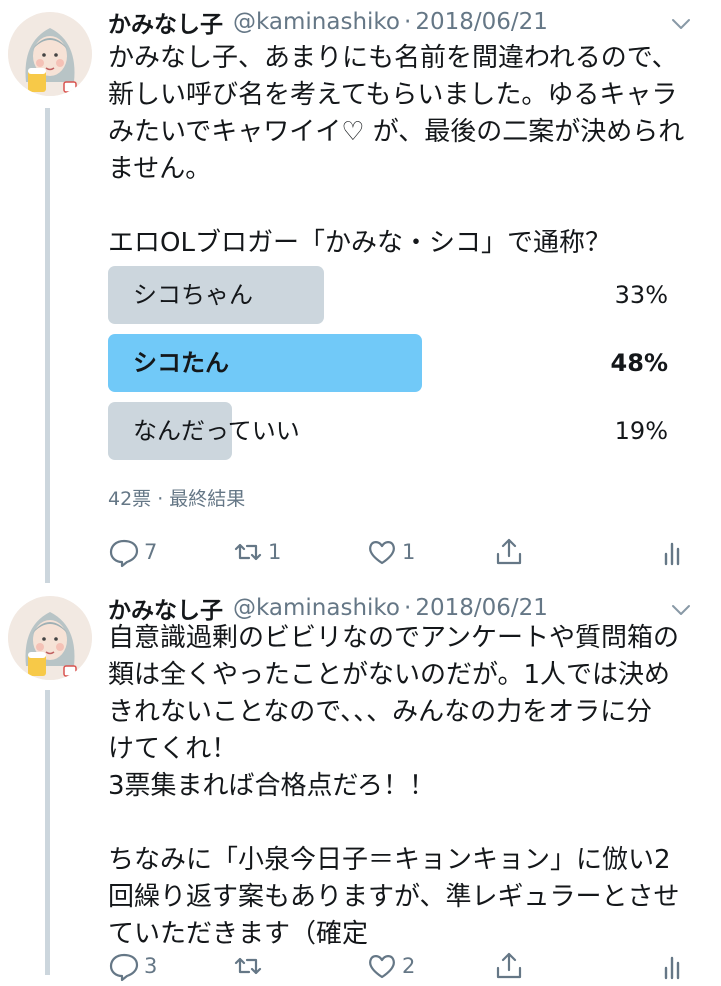 This screenshot has width=721, height=986. I want to click on poll-meta: 42票 · 最終結果, so click(177, 499).